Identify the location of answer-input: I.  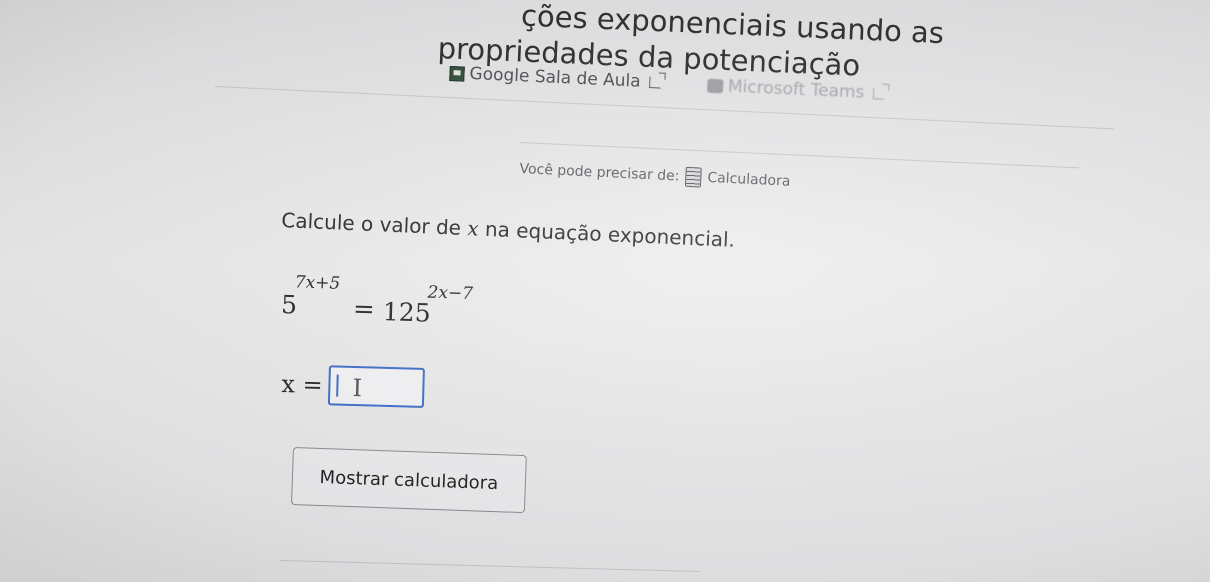
(377, 386).